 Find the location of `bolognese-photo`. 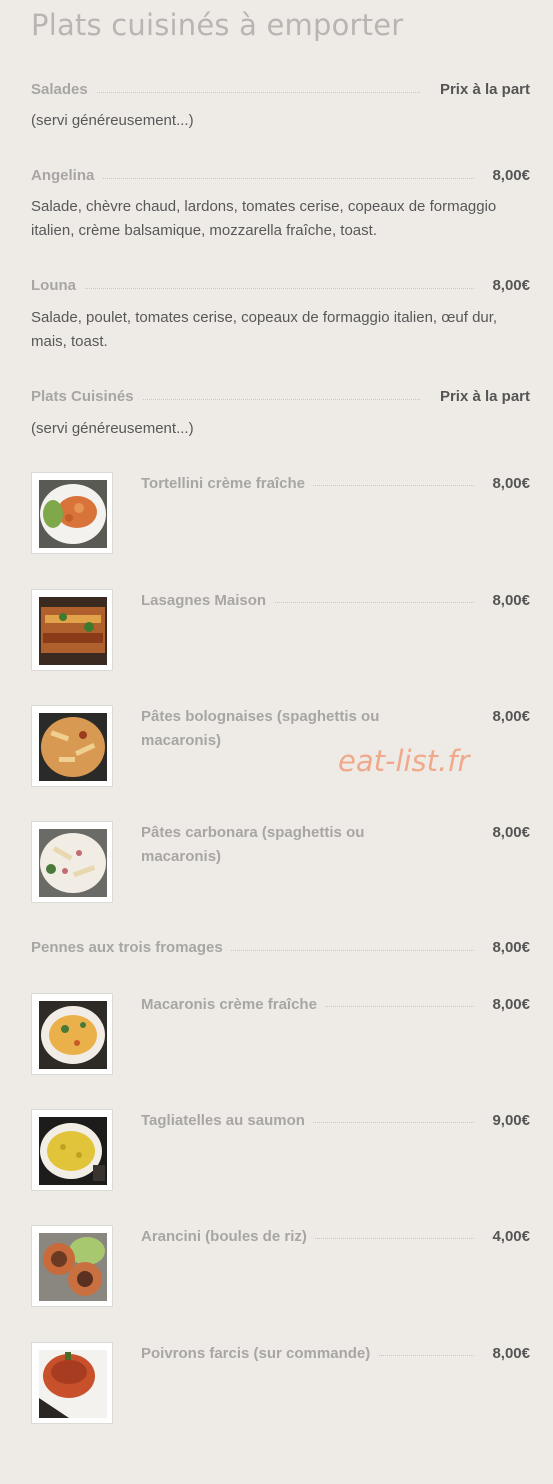

bolognese-photo is located at coordinates (72, 746).